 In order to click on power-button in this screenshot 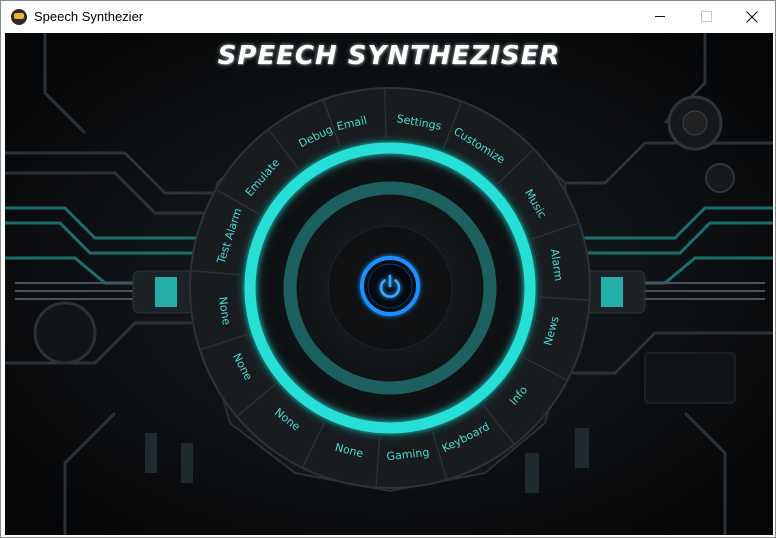, I will do `click(391, 286)`.